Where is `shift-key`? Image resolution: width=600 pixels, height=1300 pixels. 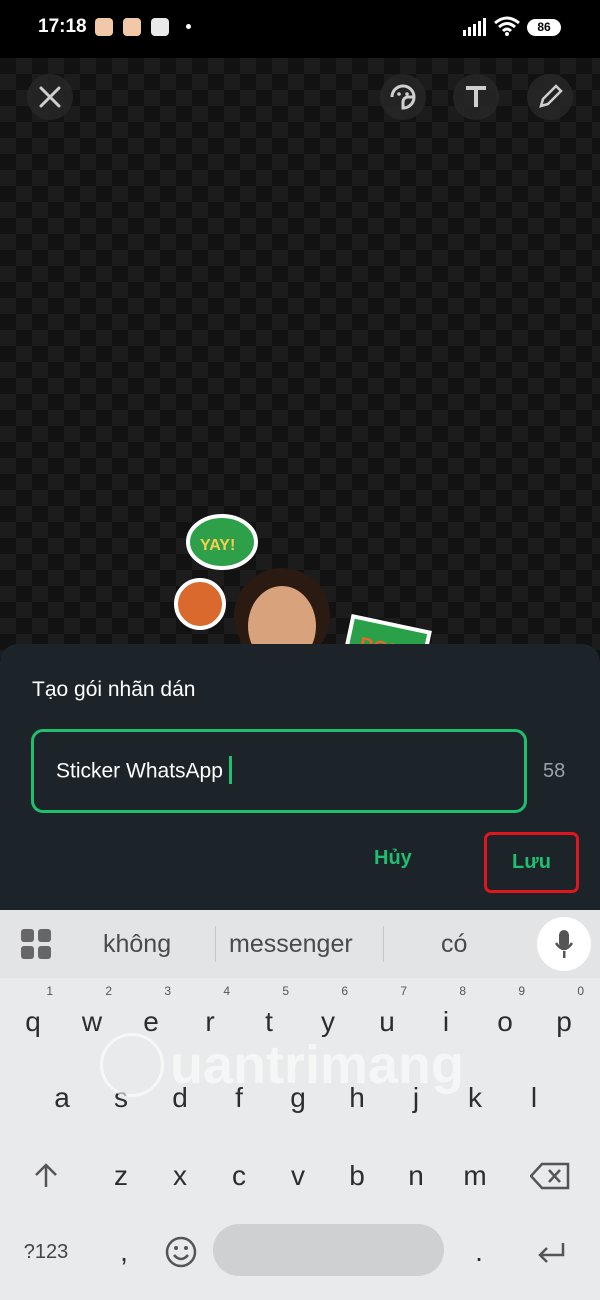 shift-key is located at coordinates (46, 1176).